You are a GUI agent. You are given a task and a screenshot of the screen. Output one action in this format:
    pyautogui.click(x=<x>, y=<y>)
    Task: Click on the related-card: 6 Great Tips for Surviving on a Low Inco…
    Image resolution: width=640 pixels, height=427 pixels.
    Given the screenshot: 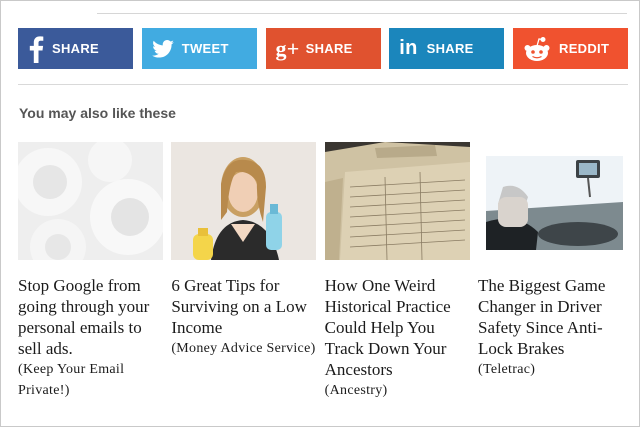 What is the action you would take?
    pyautogui.click(x=244, y=271)
    